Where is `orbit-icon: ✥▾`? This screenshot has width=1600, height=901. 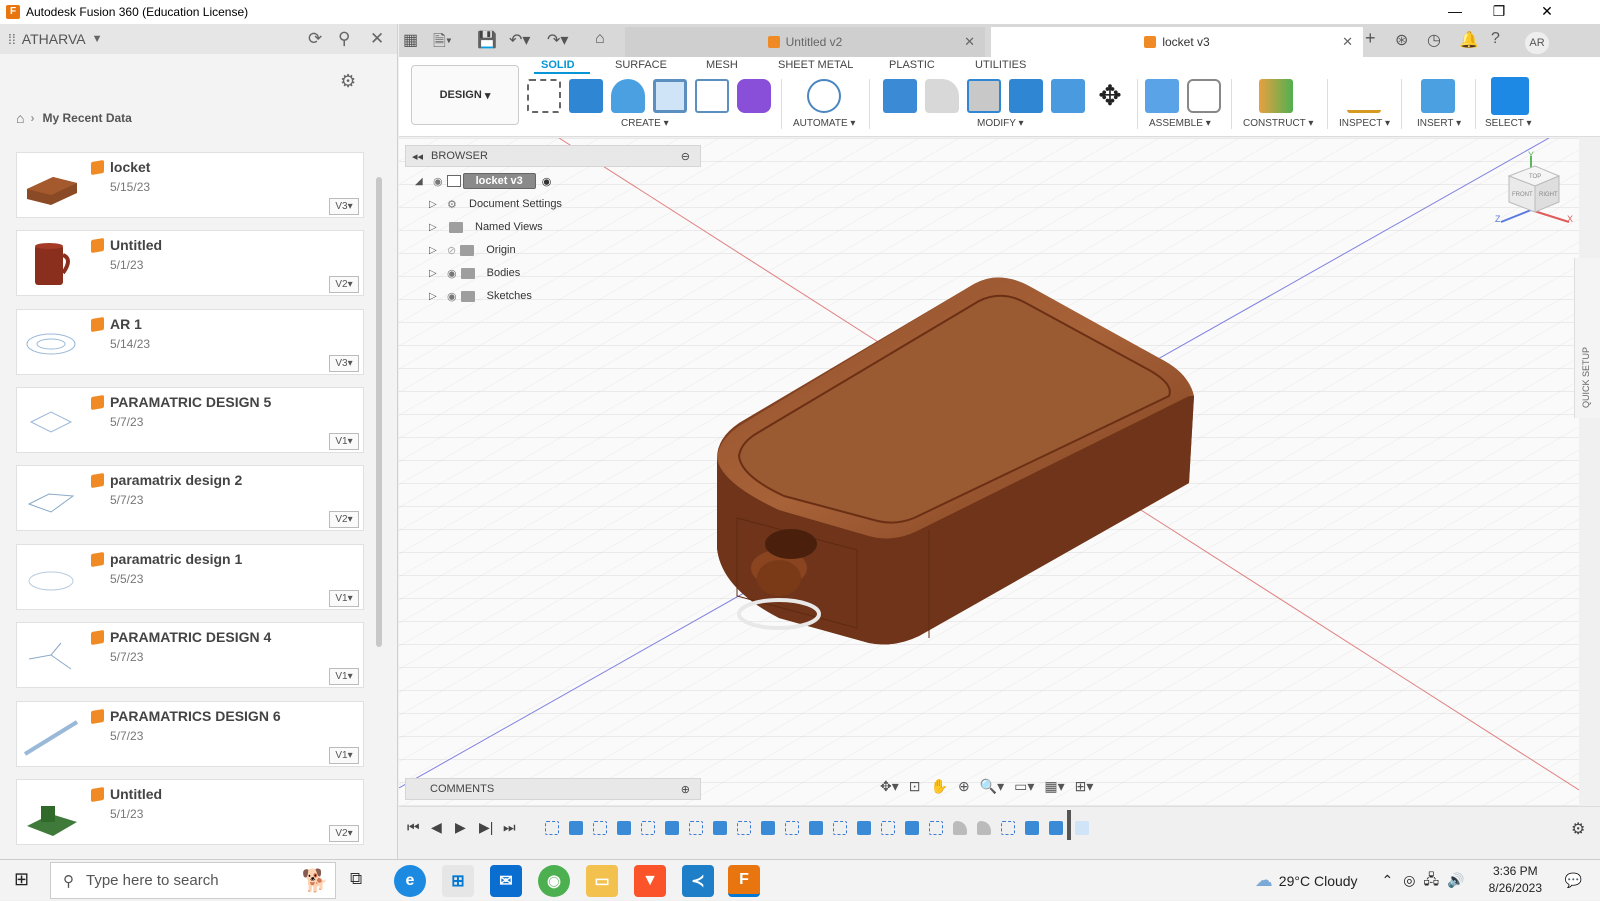 orbit-icon: ✥▾ is located at coordinates (889, 789).